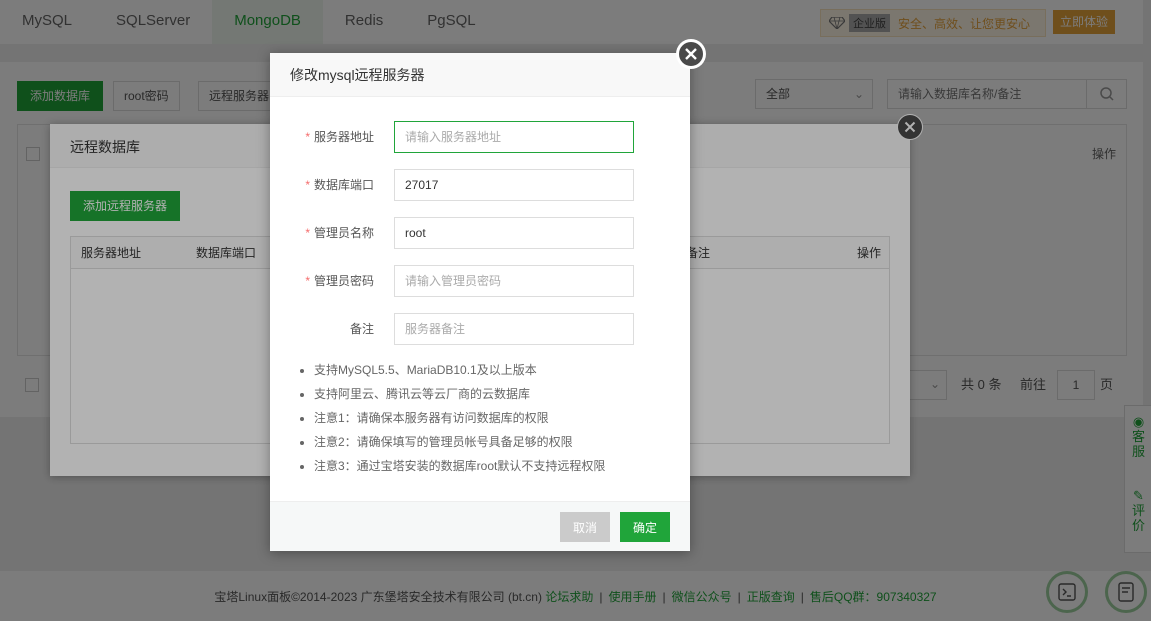  Describe the element at coordinates (514, 233) in the screenshot. I see `admin-name-input` at that location.